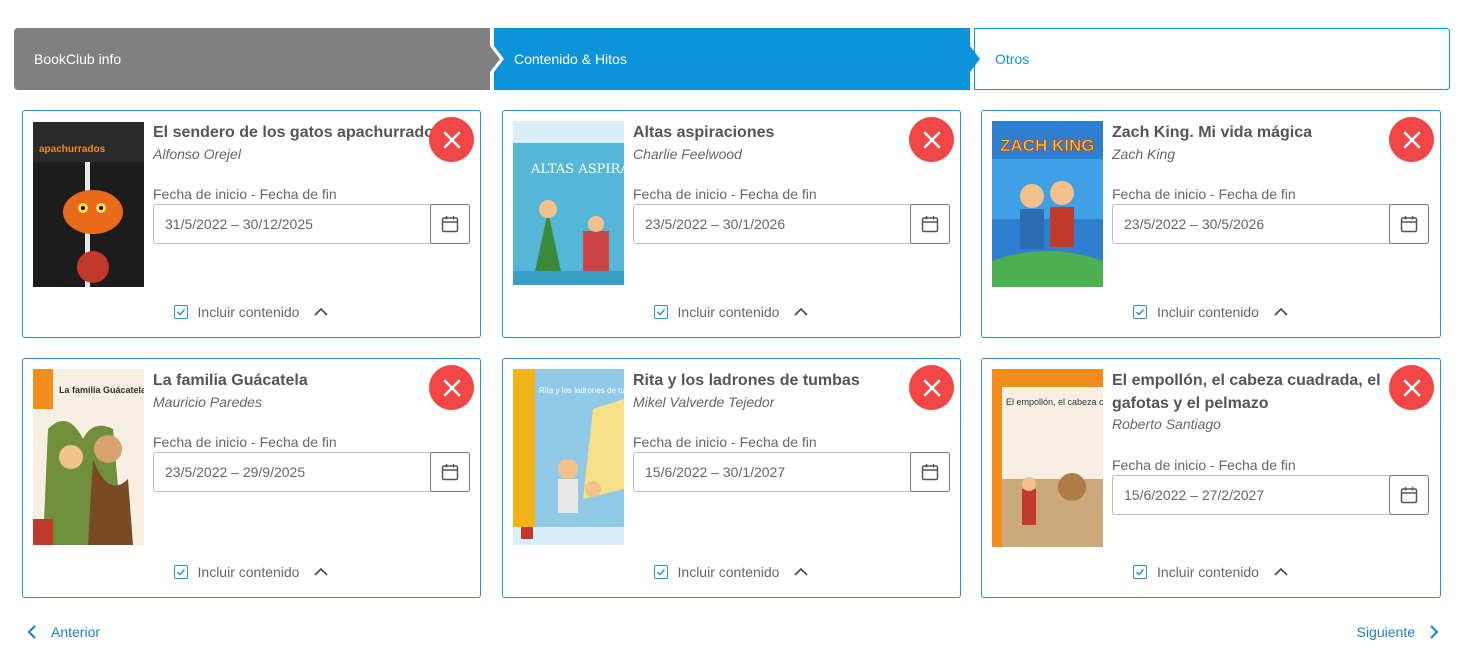  I want to click on book-cover: apachurrados, so click(88, 204).